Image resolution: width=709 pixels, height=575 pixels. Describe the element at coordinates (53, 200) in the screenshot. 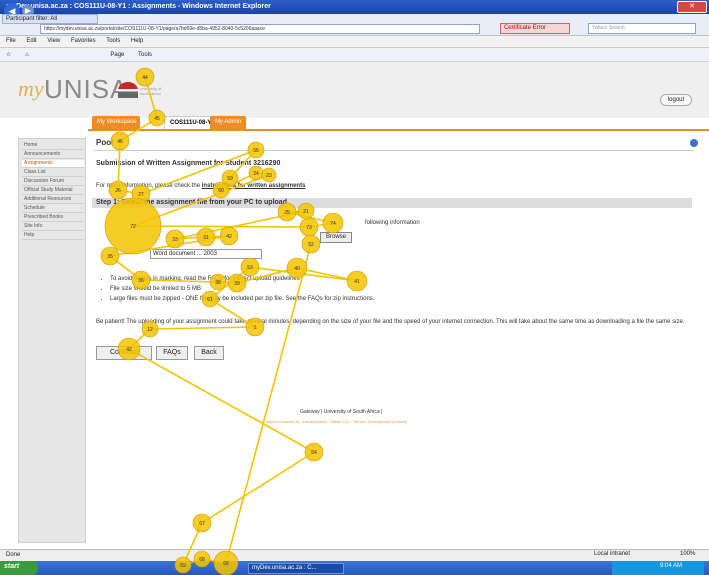

I see `sidebar-item-additional-resources: Additional Resources` at that location.